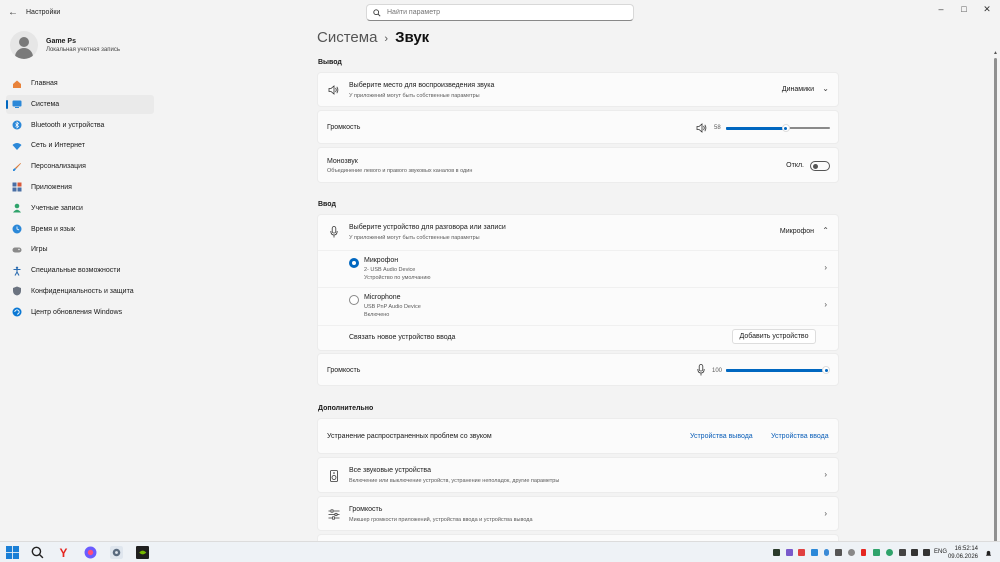  I want to click on output-volume-slider, so click(778, 128).